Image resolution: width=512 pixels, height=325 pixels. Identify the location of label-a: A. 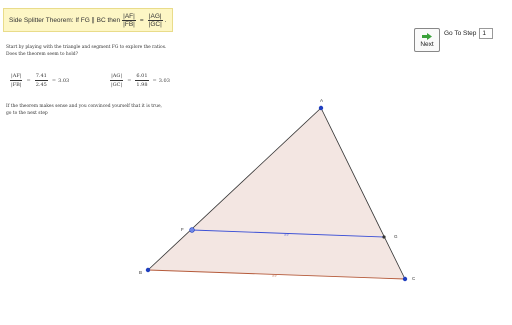
(321, 100).